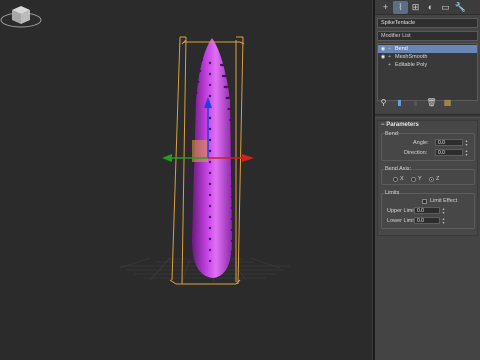 This screenshot has height=360, width=480. I want to click on utilities-tab-icon: 🔧, so click(460, 7).